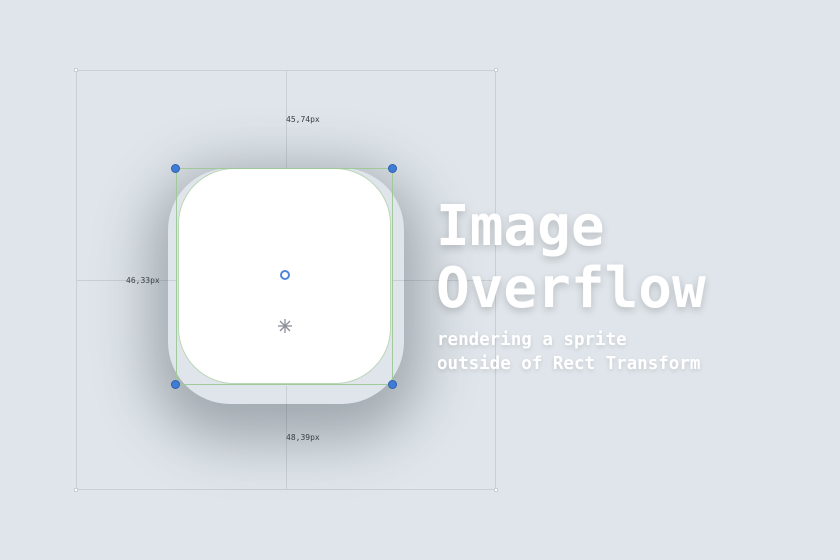  I want to click on subtitle-line-1: rendering a sprite, so click(532, 340).